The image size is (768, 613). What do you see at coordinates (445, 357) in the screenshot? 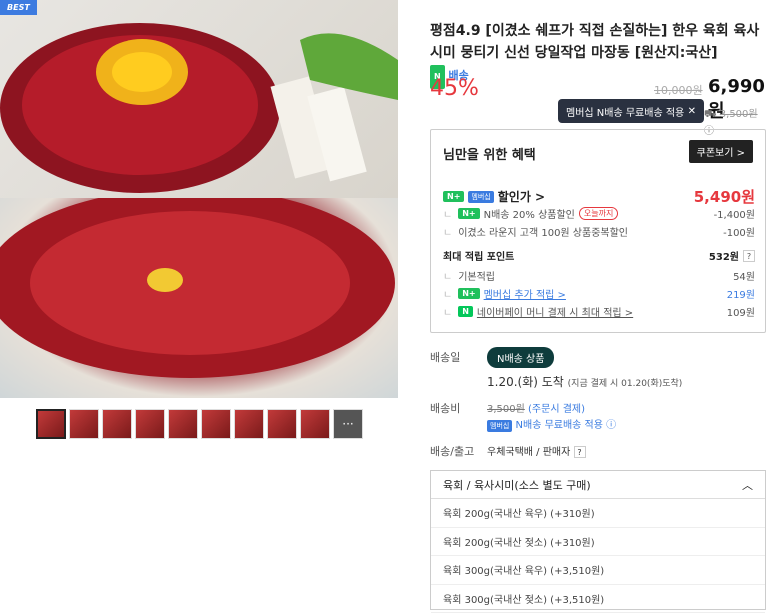
I see `ship-date-label: 배송일` at bounding box center [445, 357].